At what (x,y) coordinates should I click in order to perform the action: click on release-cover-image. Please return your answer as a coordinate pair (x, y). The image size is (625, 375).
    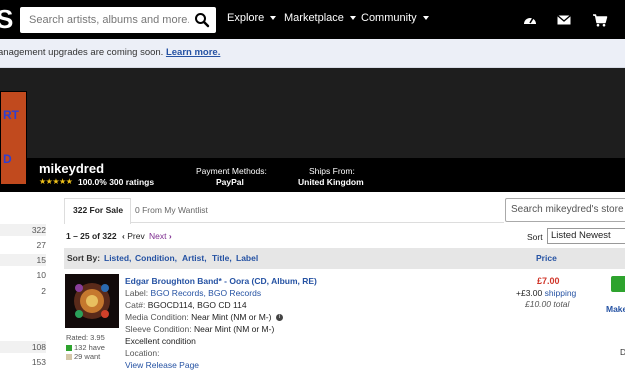
    Looking at the image, I should click on (92, 301).